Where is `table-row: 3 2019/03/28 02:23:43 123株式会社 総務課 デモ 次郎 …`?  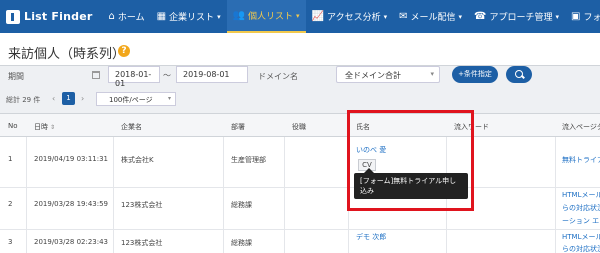 table-row: 3 2019/03/28 02:23:43 123株式会社 総務課 デモ 次郎 … is located at coordinates (300, 241).